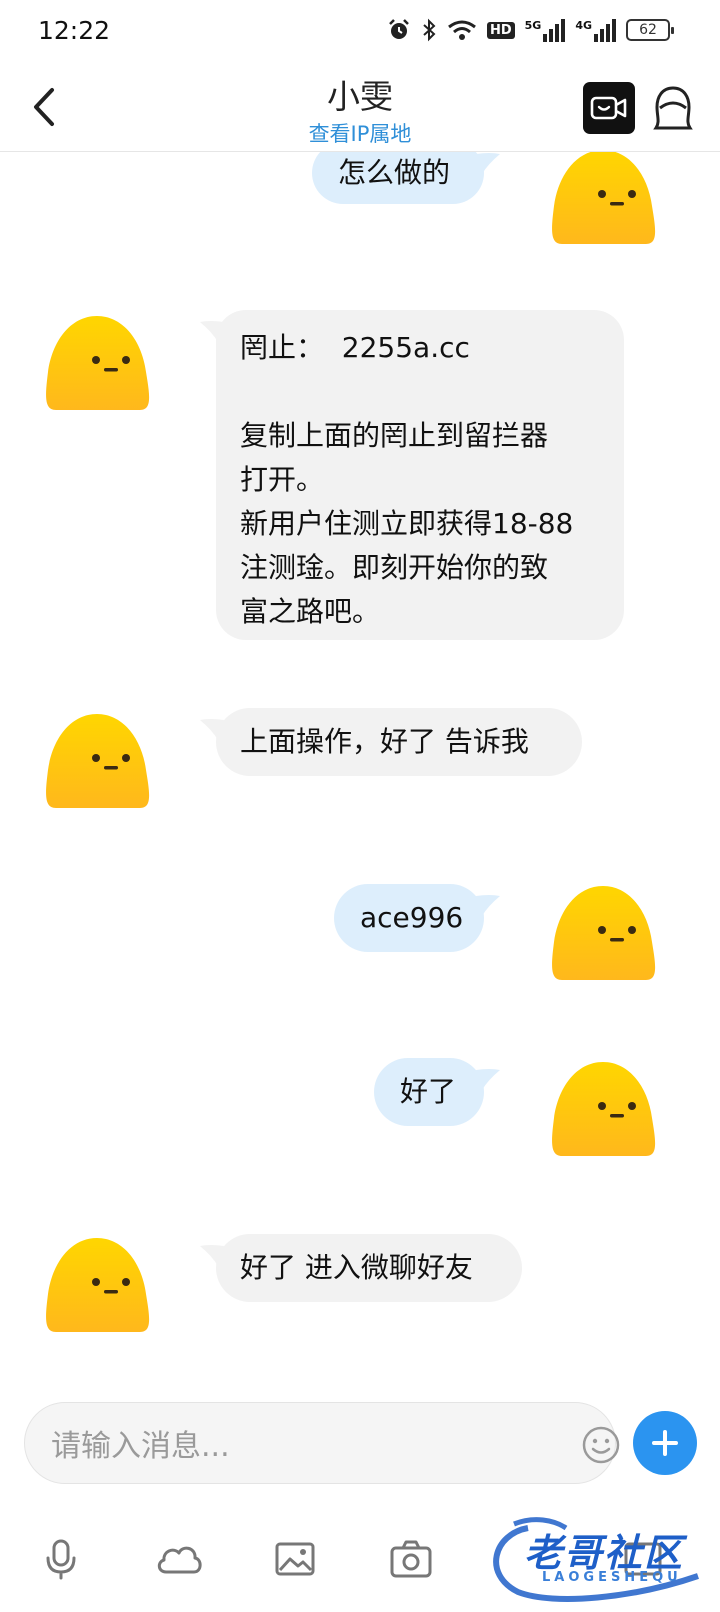 Image resolution: width=720 pixels, height=1612 pixels. I want to click on message-text: 好了, so click(428, 1091).